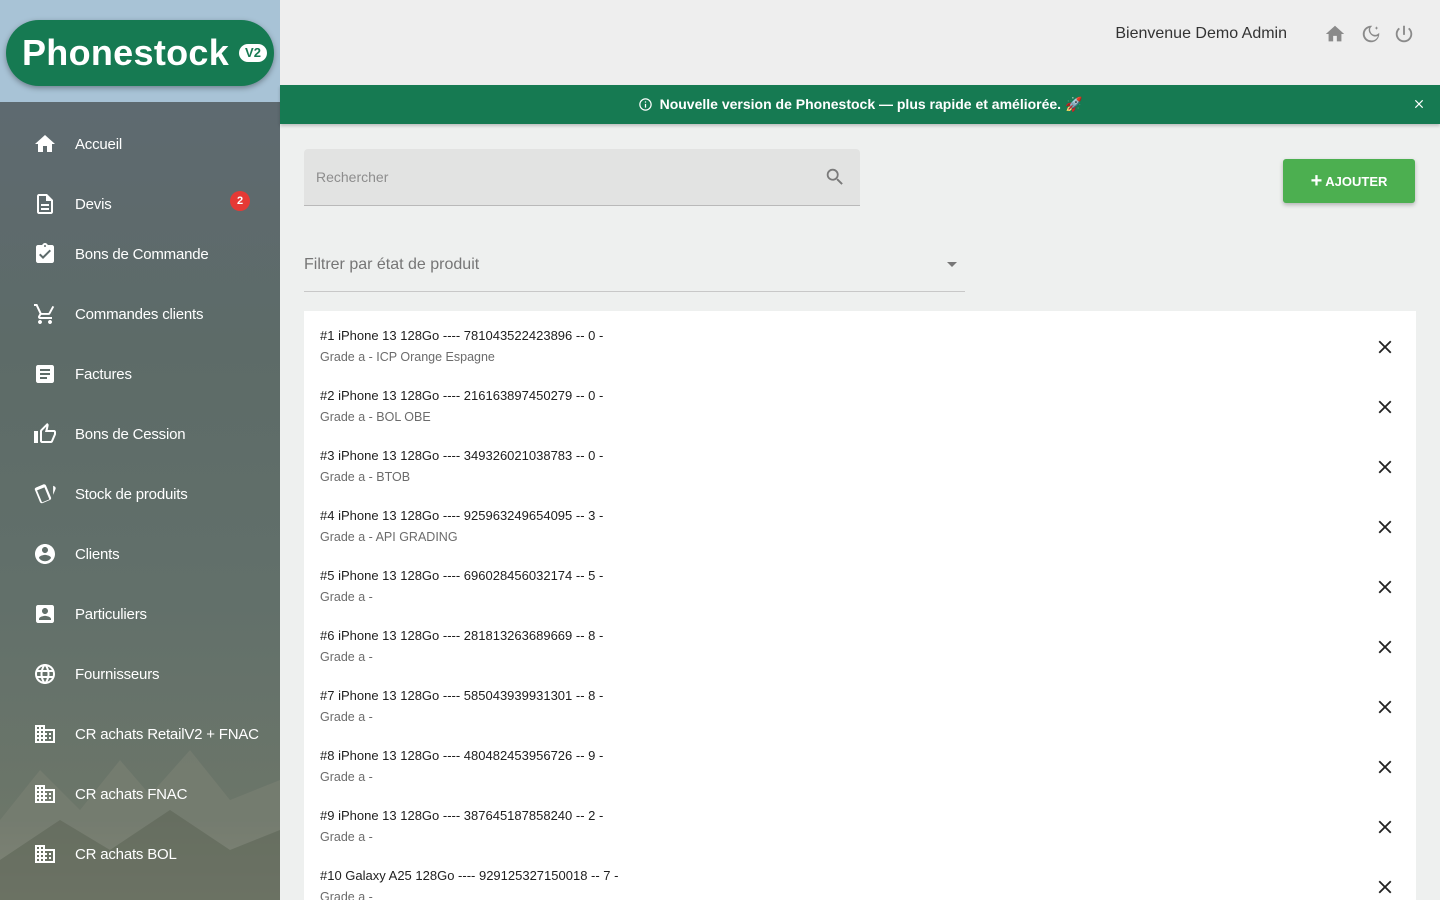 This screenshot has height=900, width=1440. I want to click on logo-area: Phonestock V2, so click(140, 51).